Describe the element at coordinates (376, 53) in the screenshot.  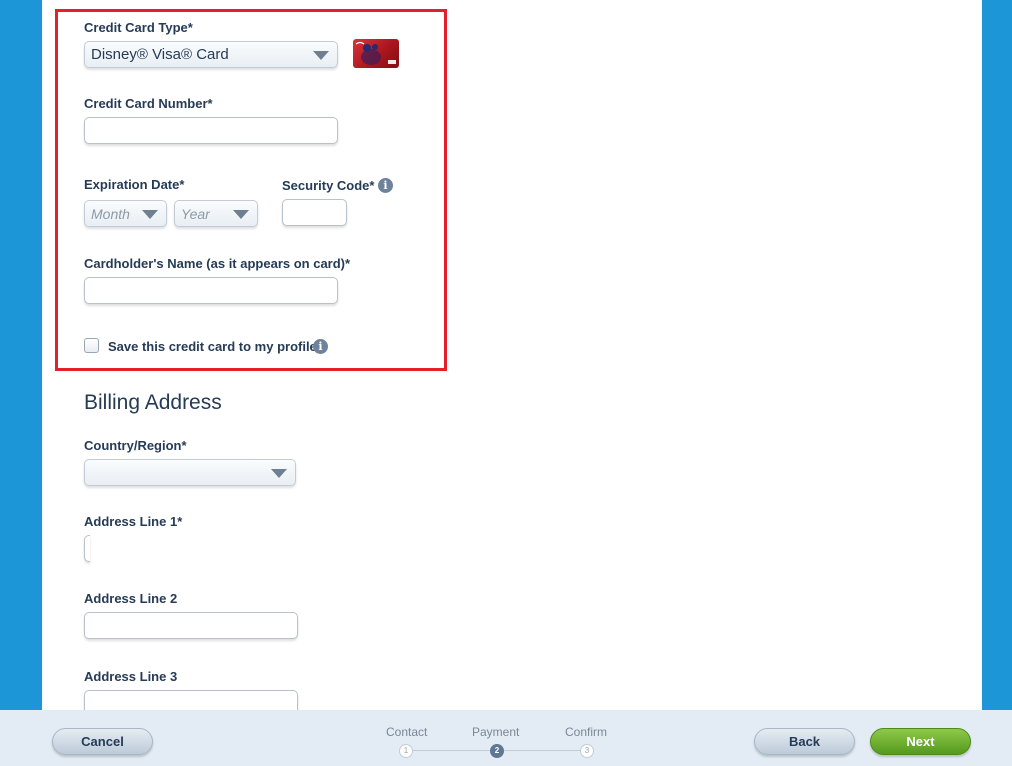
I see `disney-visa-card-image` at that location.